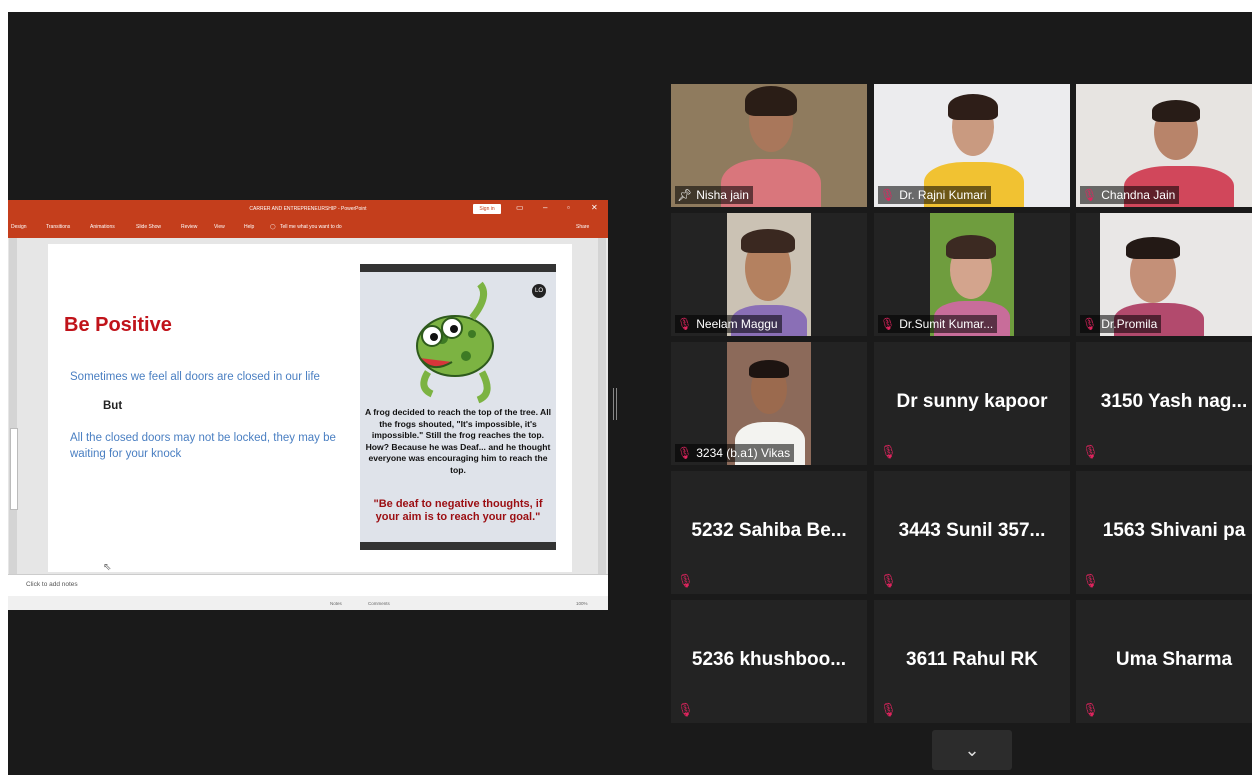 This screenshot has height=775, width=1252. I want to click on tab-view: View, so click(219, 227).